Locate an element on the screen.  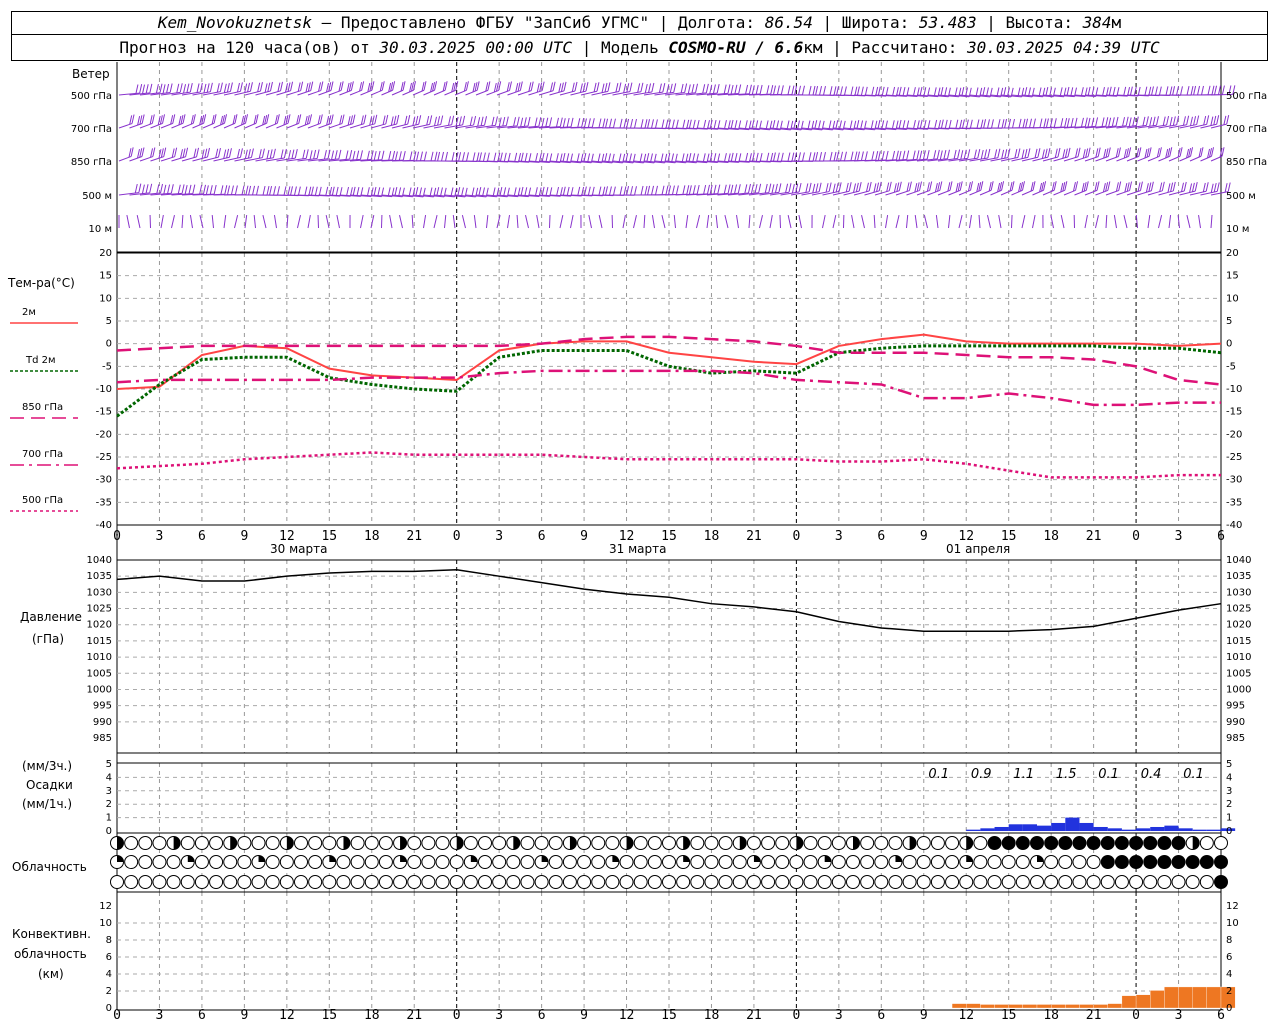
x-tick-label: 18 is located at coordinates (712, 536).